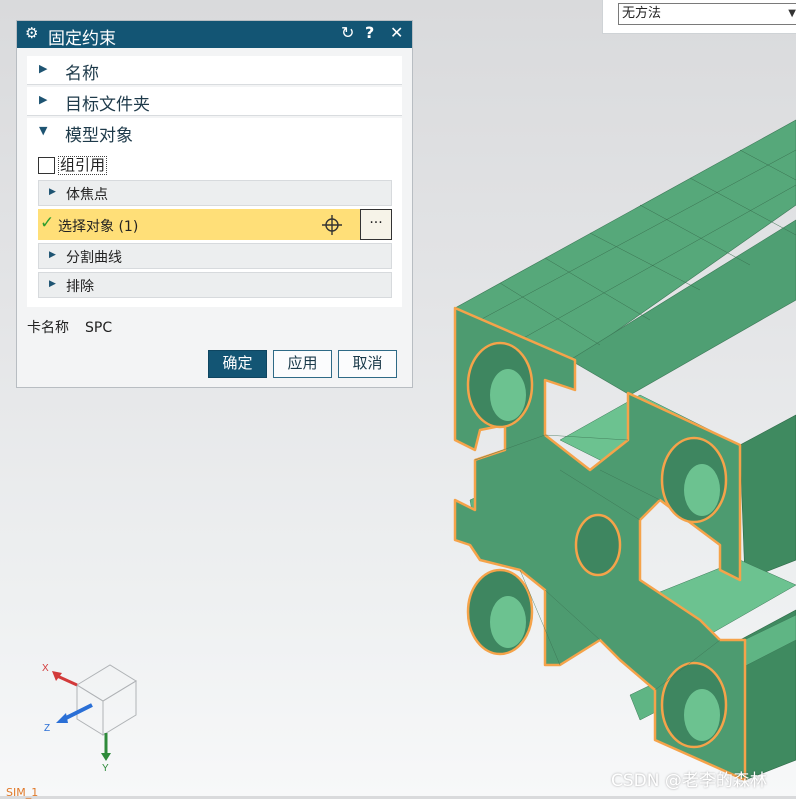 This screenshot has height=799, width=796. I want to click on select-object-row: ✓ 选择对象 (1) ···, so click(215, 224).